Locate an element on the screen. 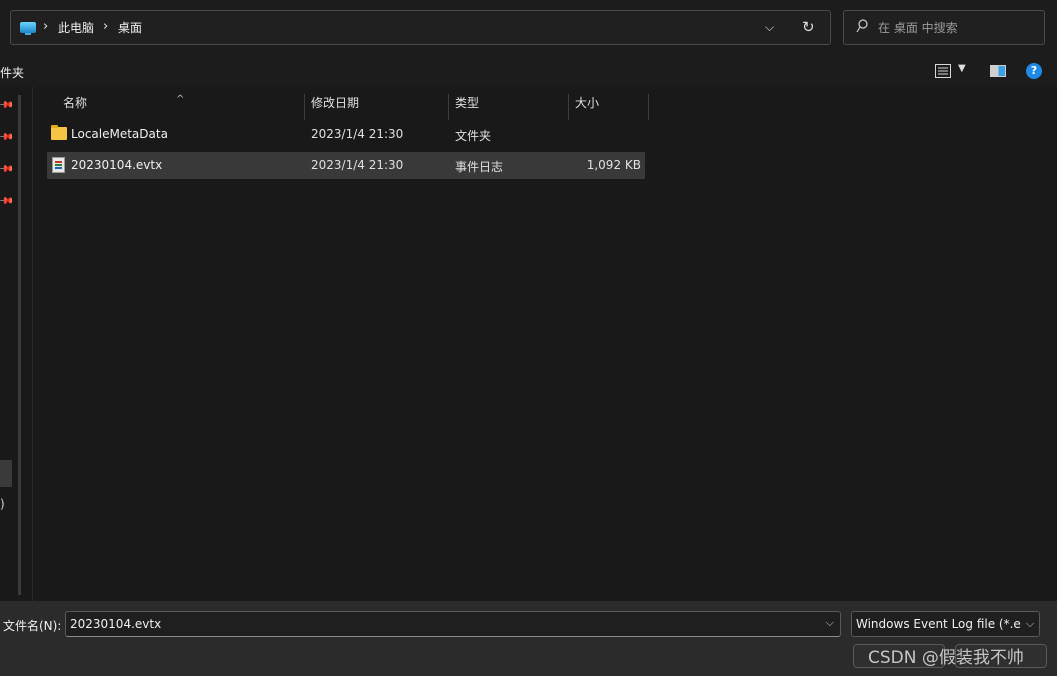 This screenshot has height=676, width=1057. folder-icon is located at coordinates (59, 132).